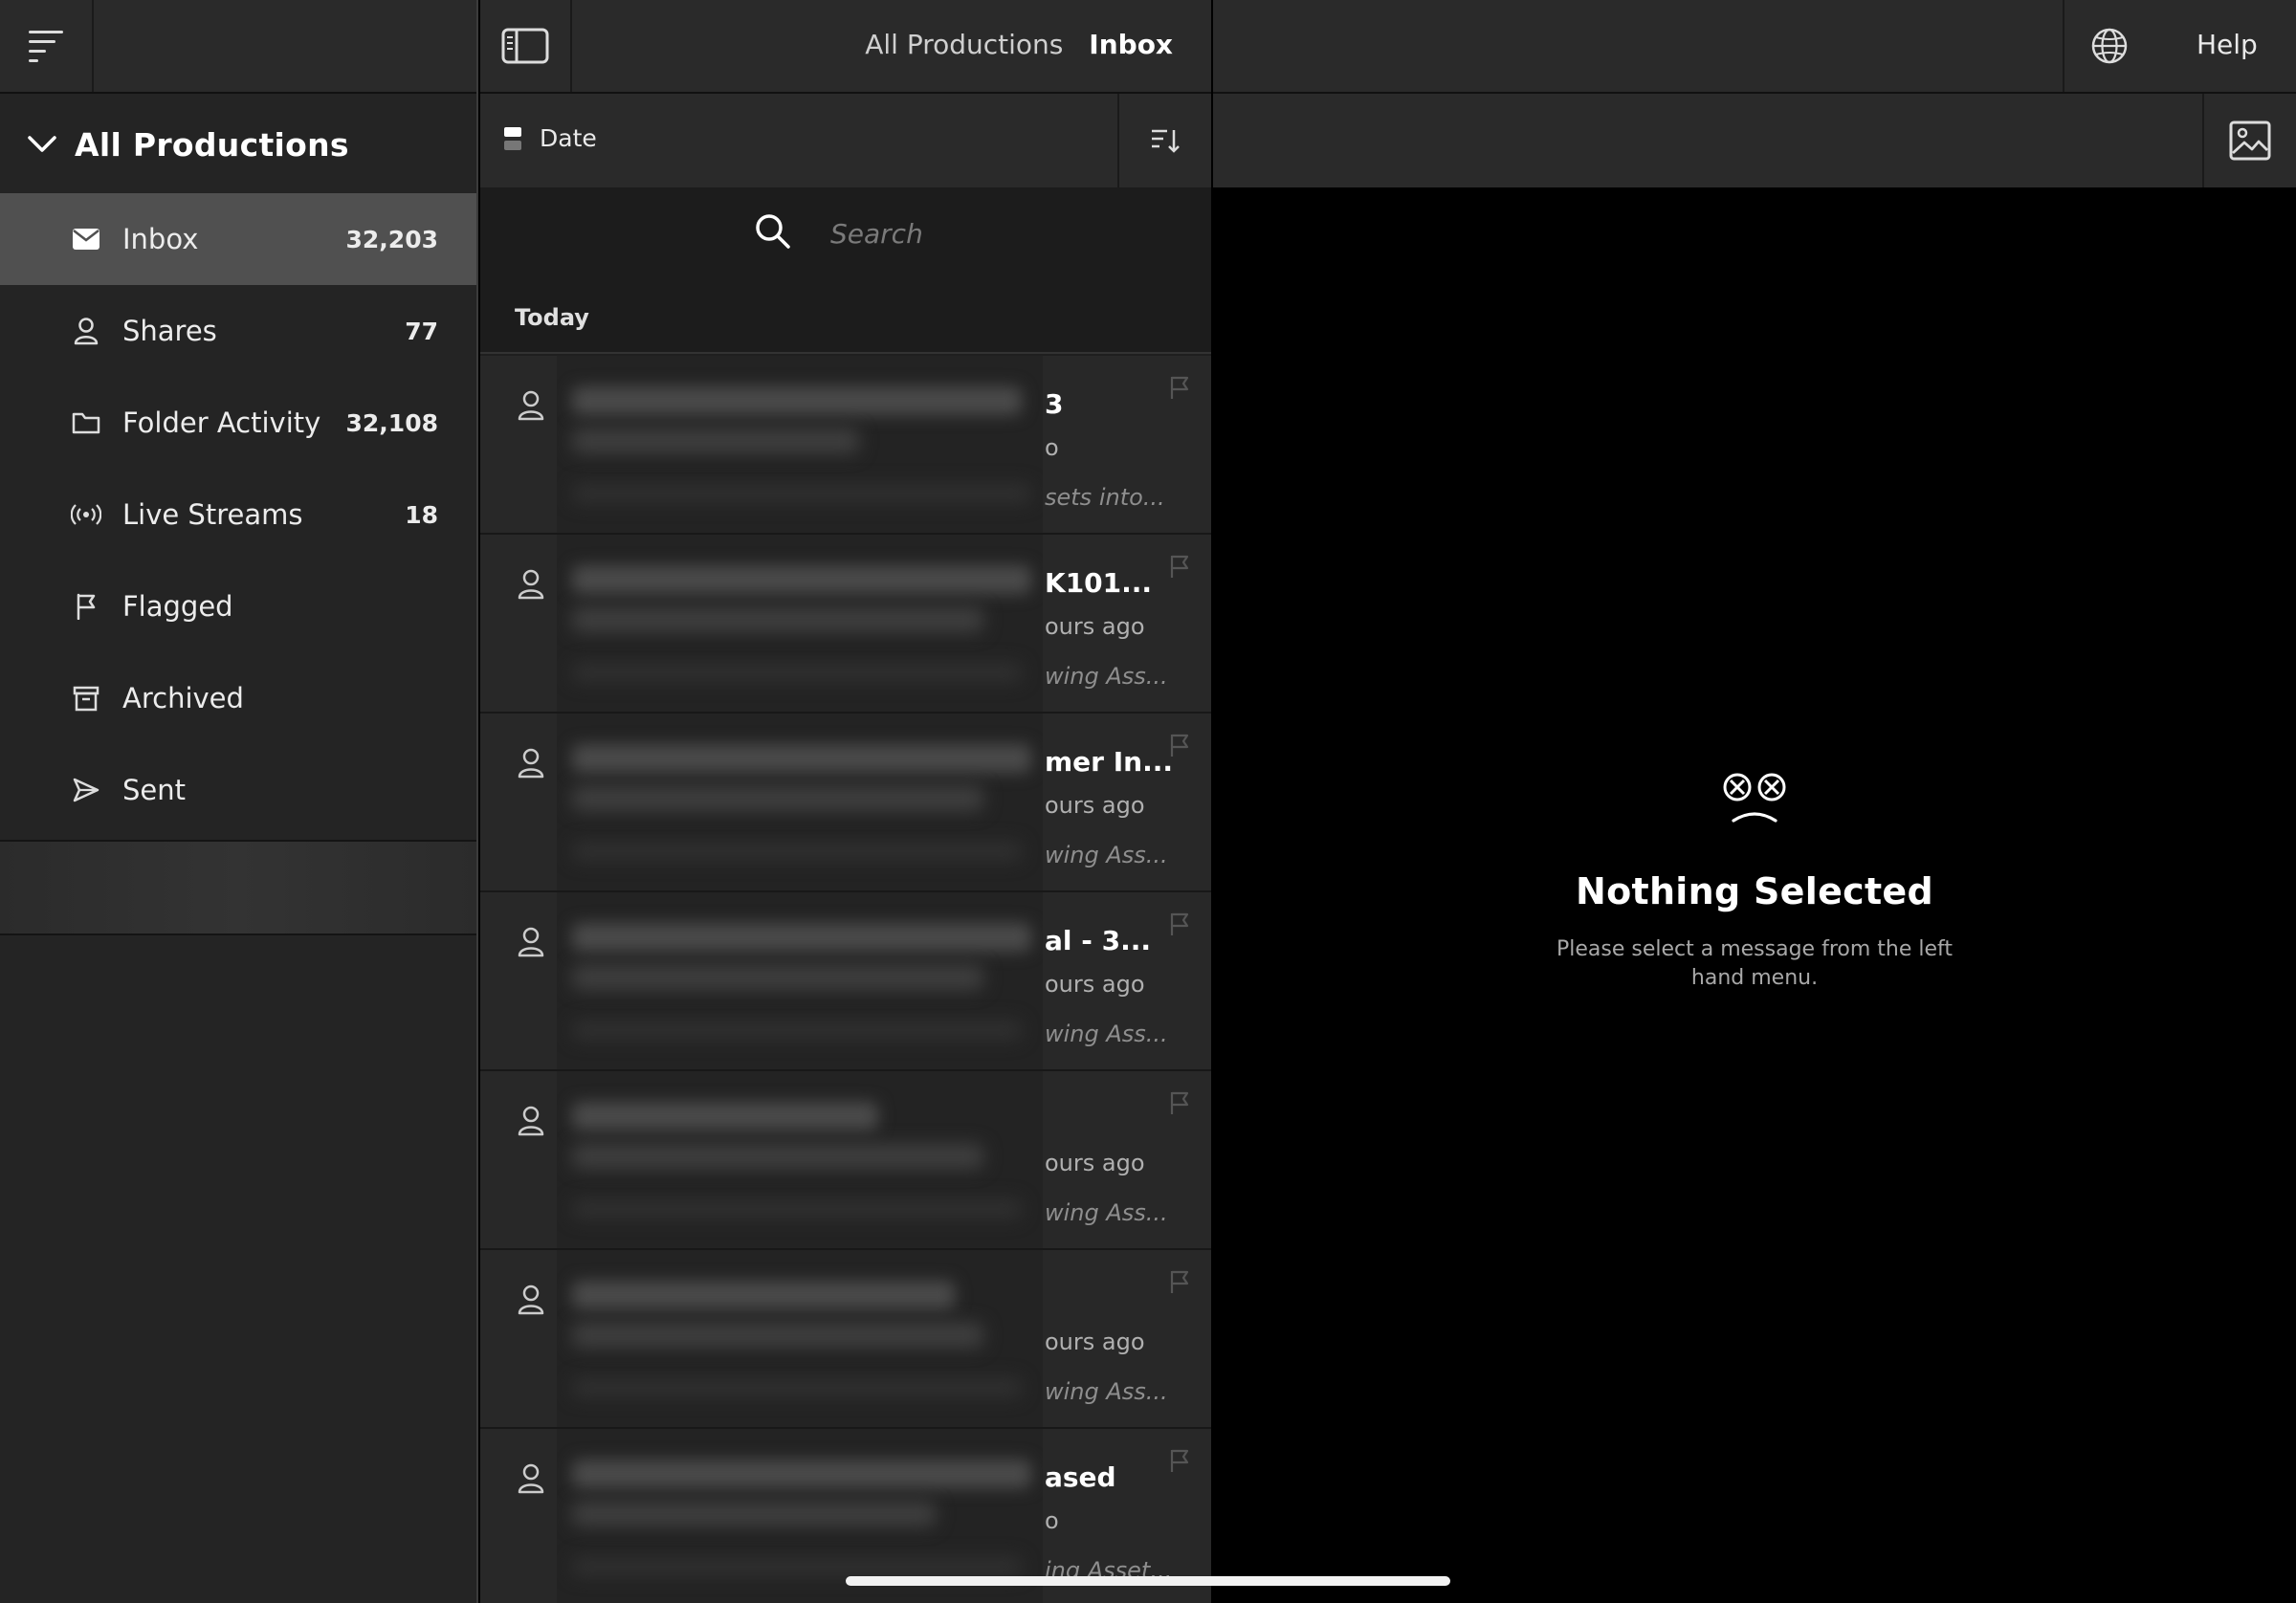 The width and height of the screenshot is (2296, 1603). Describe the element at coordinates (964, 45) in the screenshot. I see `breadcrumb-all-productions: All Productions` at that location.